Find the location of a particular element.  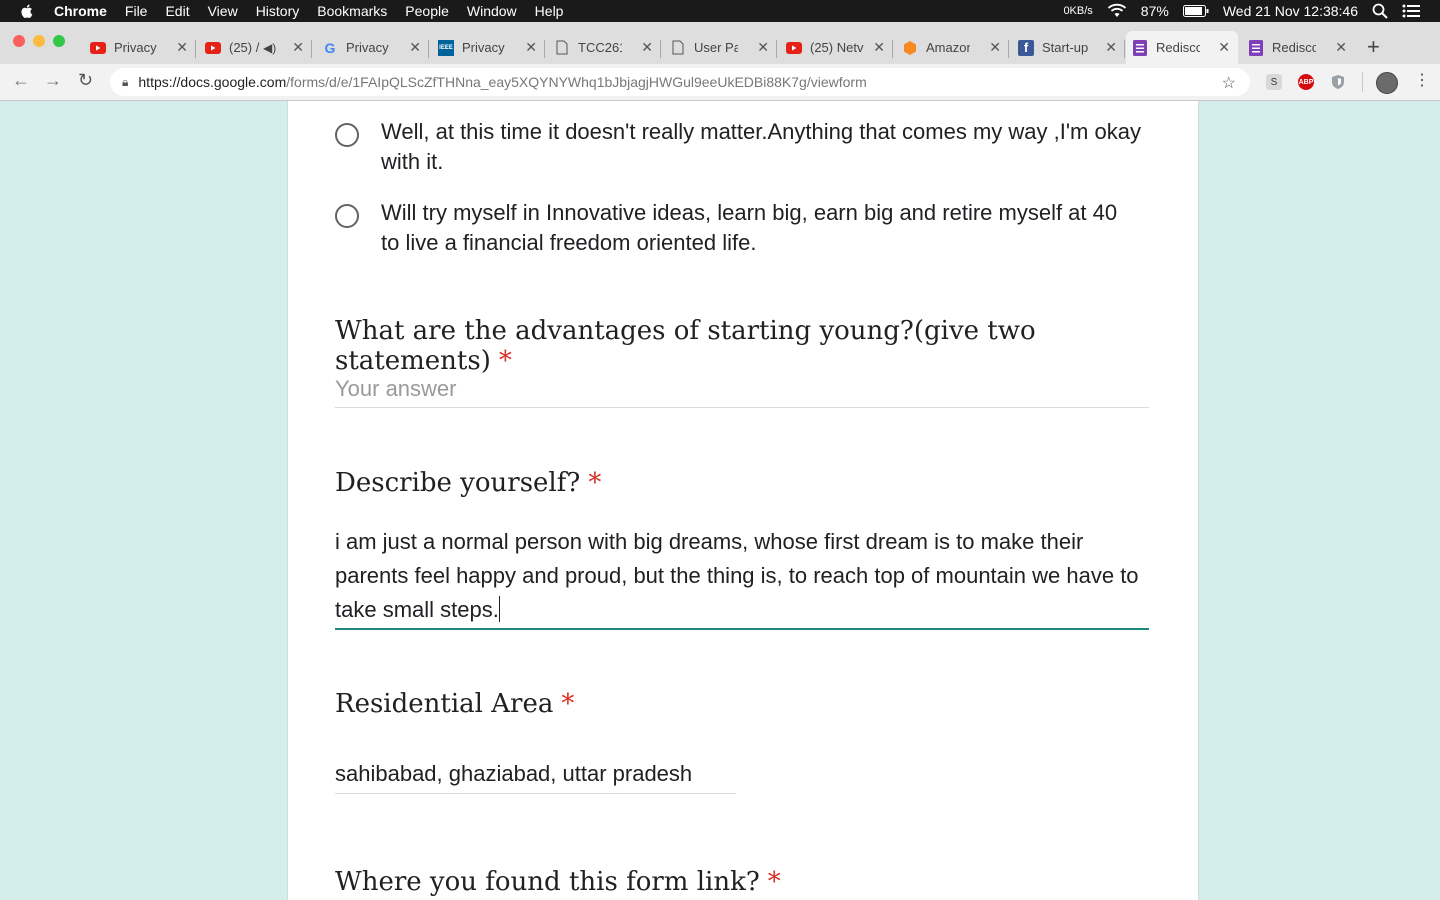

tab-privacy-youtube: Privacy P ✕ is located at coordinates (140, 47).